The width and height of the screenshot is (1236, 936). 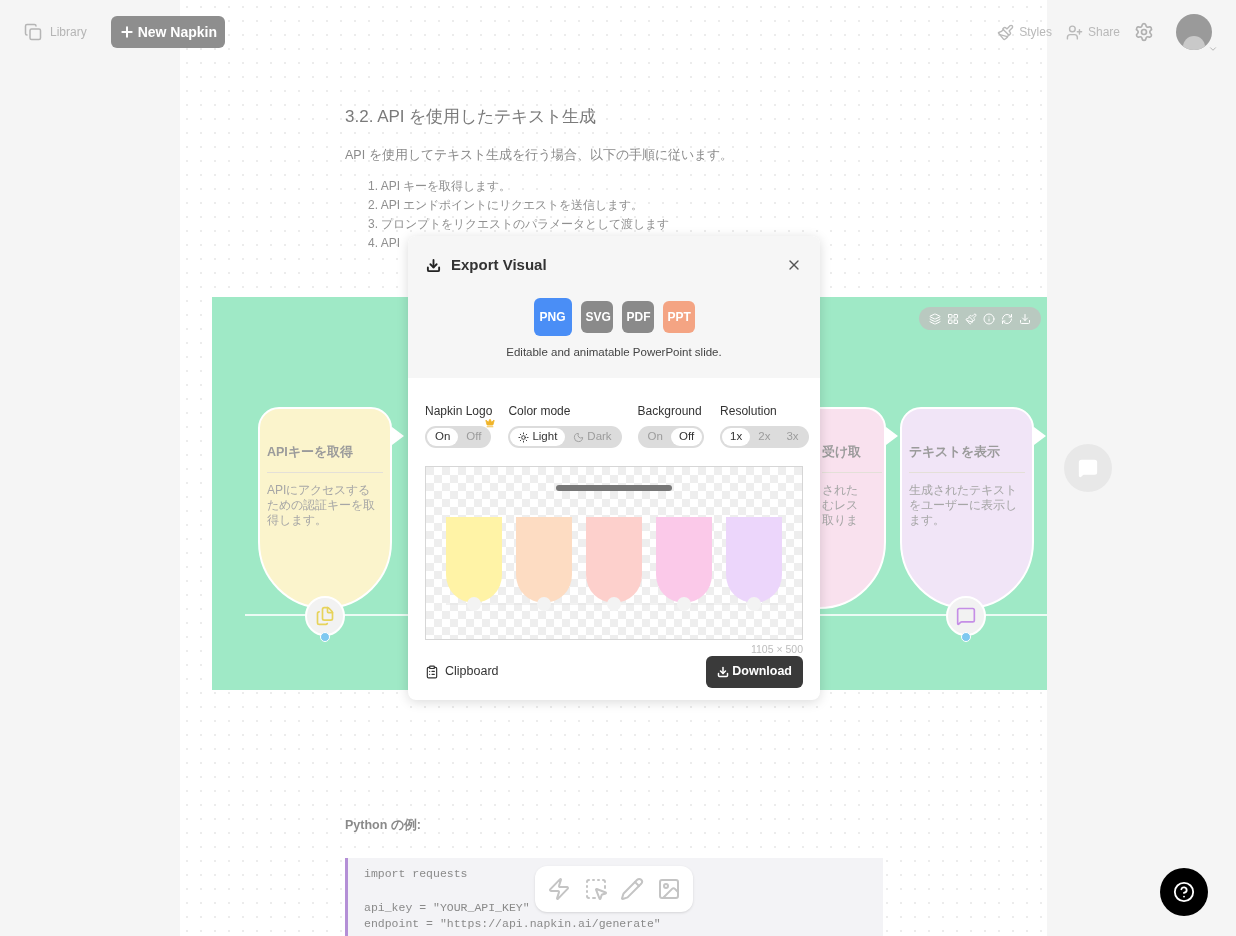 What do you see at coordinates (1144, 32) in the screenshot?
I see `settings-icon` at bounding box center [1144, 32].